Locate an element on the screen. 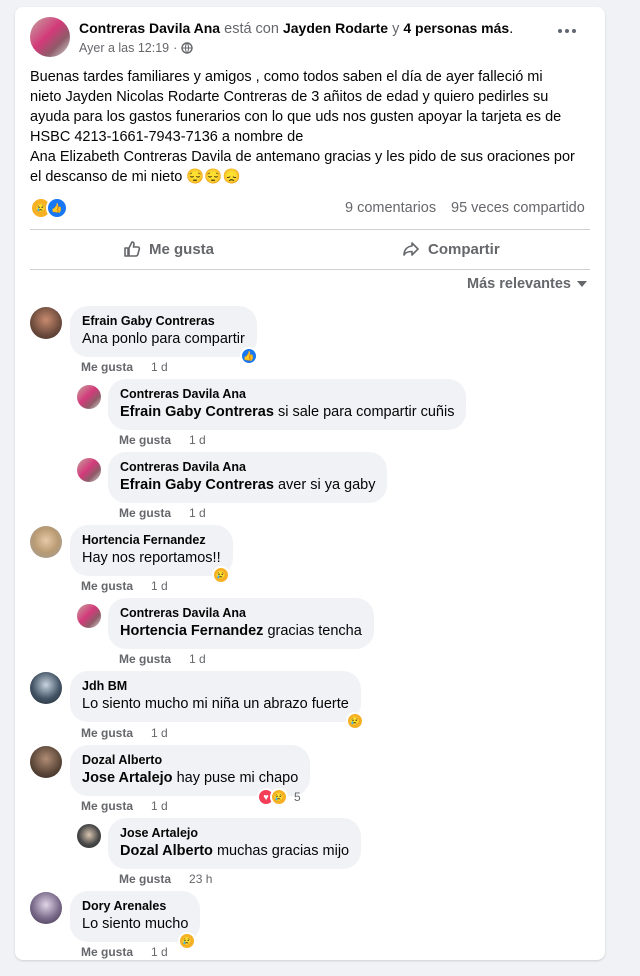 This screenshot has height=976, width=640. reply-tag: Hortencia Fernandez is located at coordinates (191, 631).